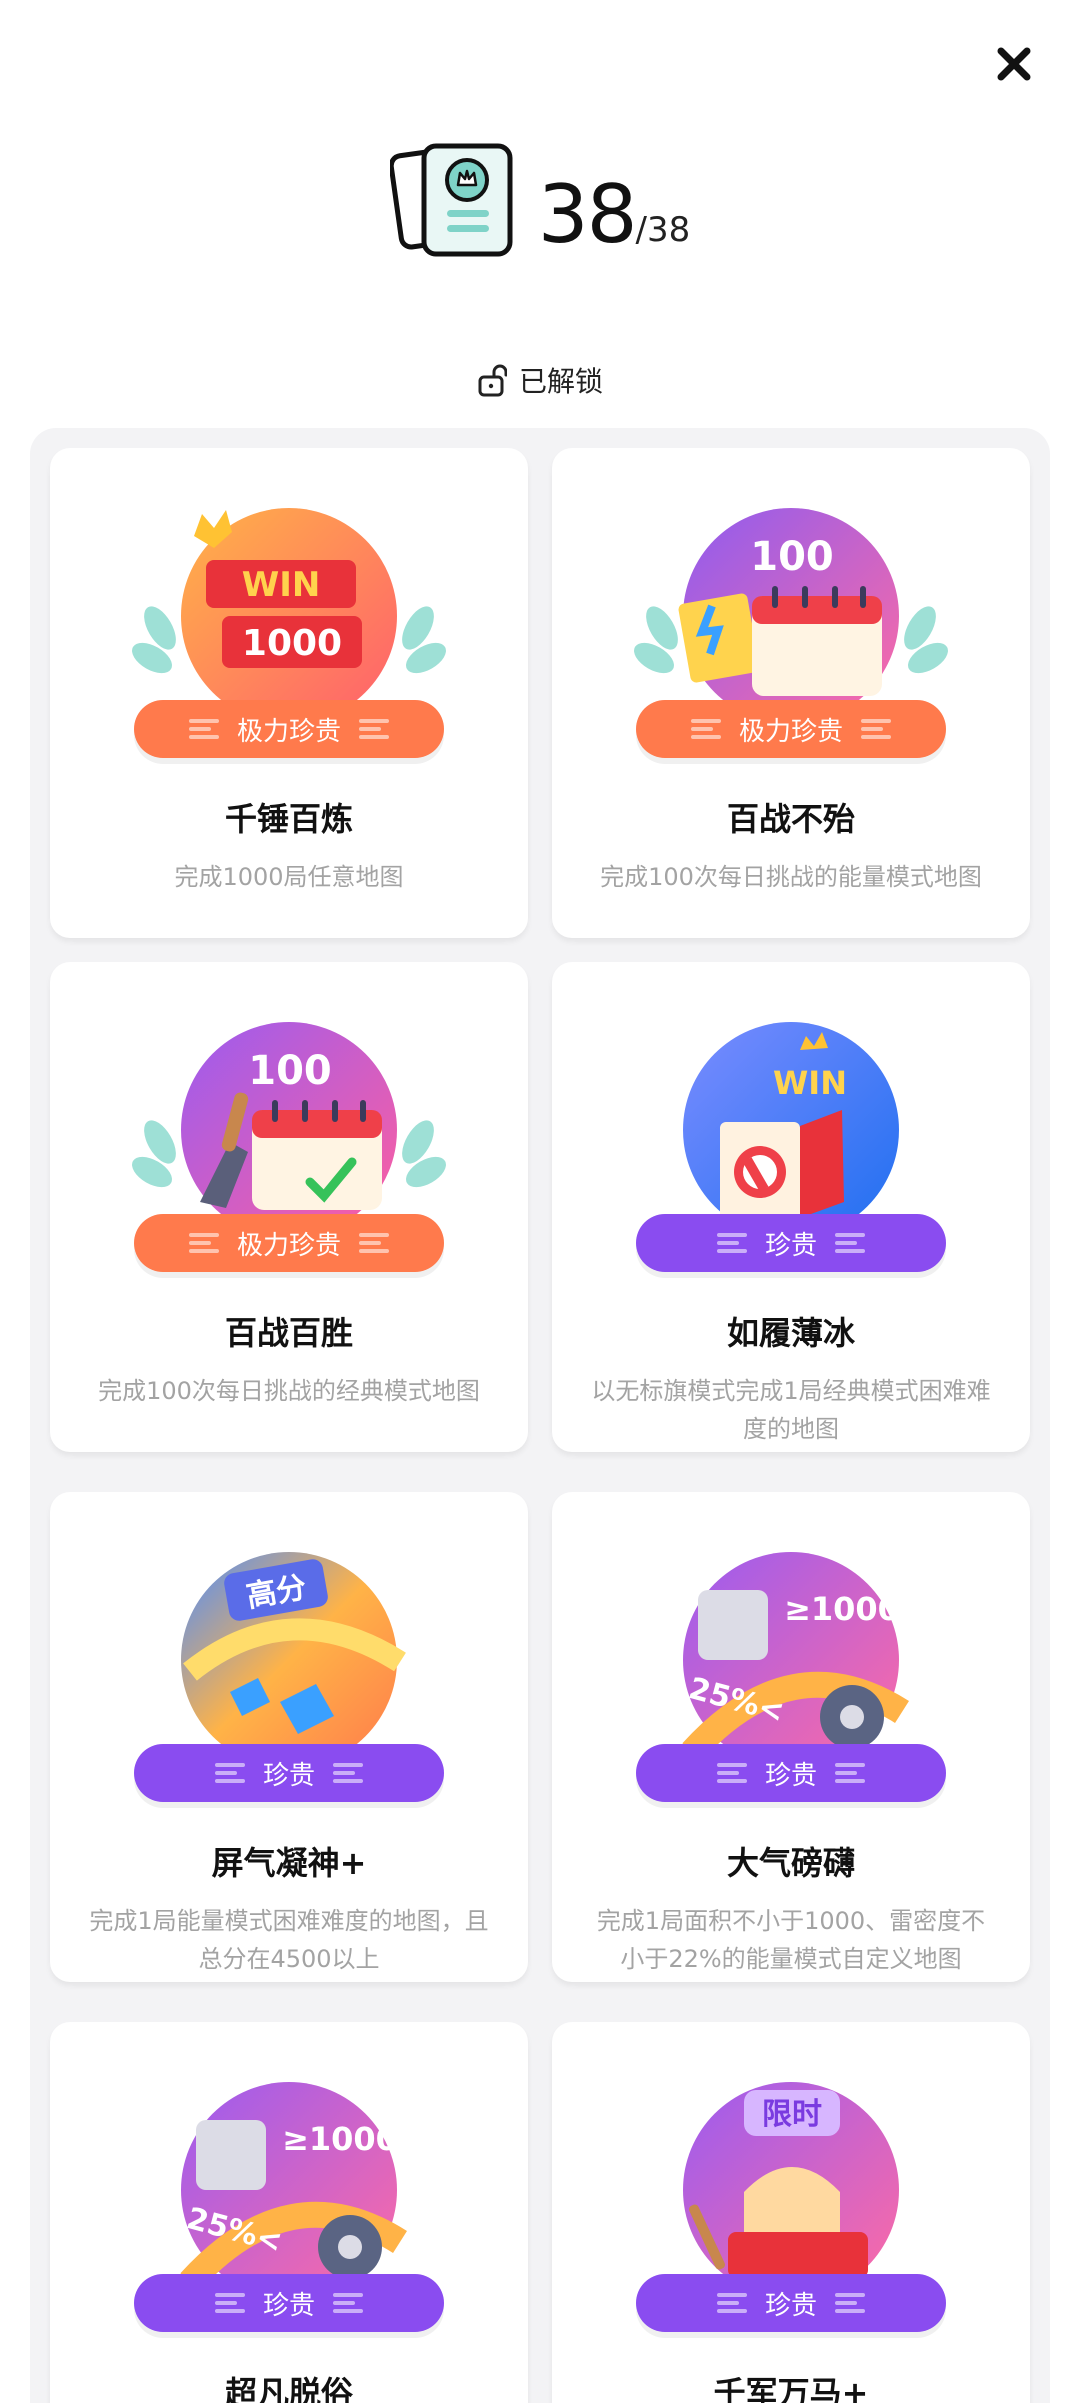 This screenshot has width=1080, height=2403. I want to click on close-icon, so click(1014, 64).